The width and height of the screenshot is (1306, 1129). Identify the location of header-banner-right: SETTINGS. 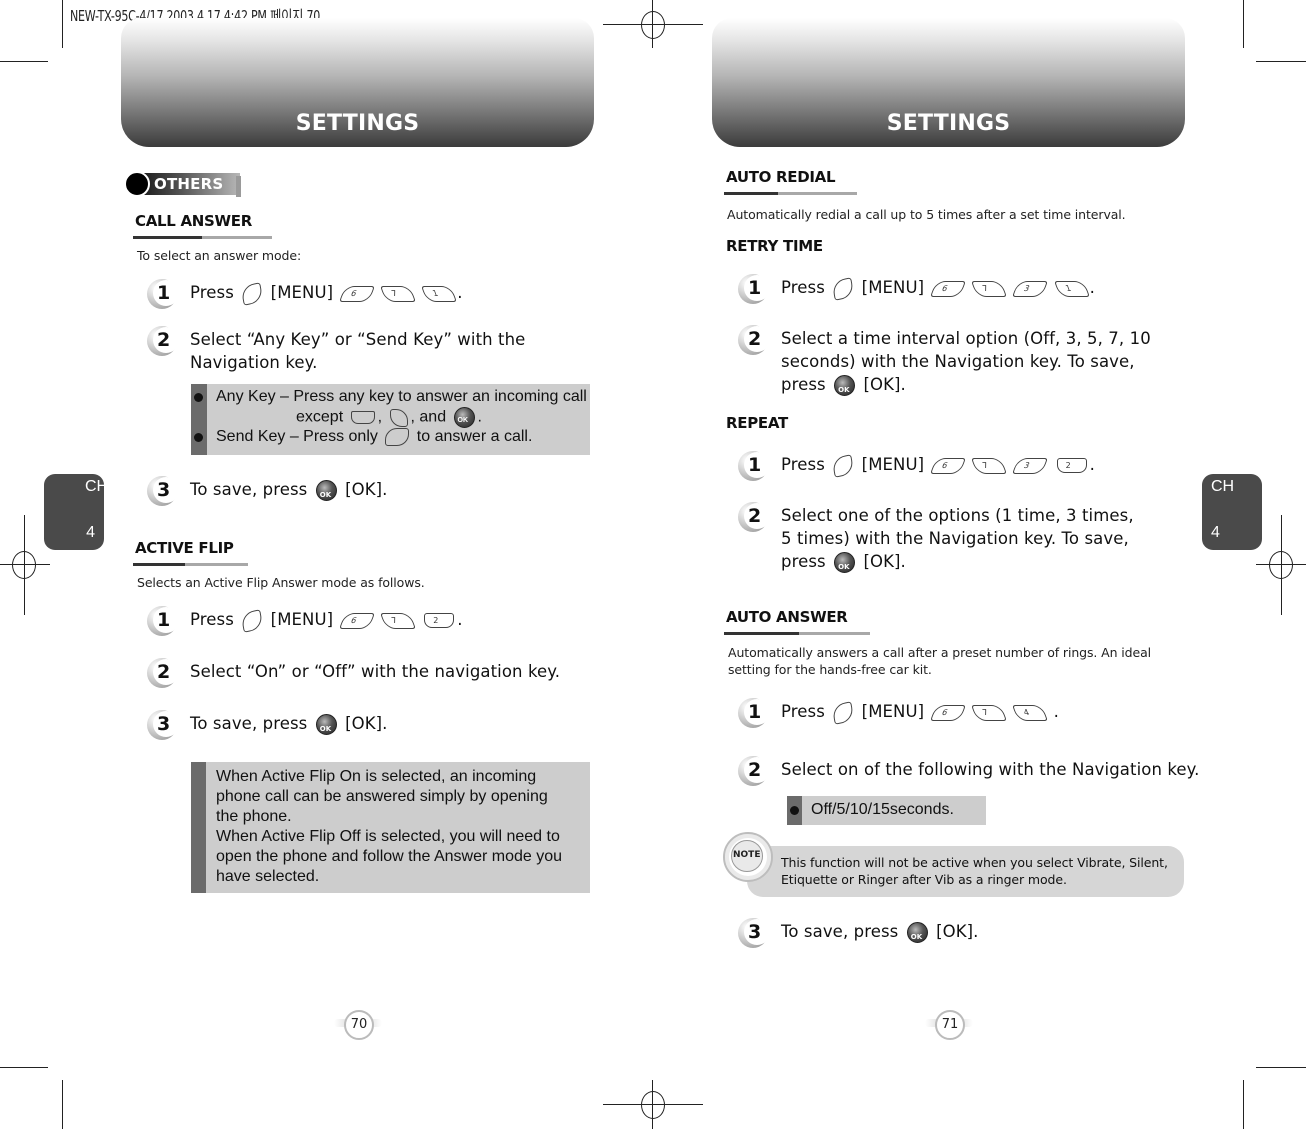
(948, 82).